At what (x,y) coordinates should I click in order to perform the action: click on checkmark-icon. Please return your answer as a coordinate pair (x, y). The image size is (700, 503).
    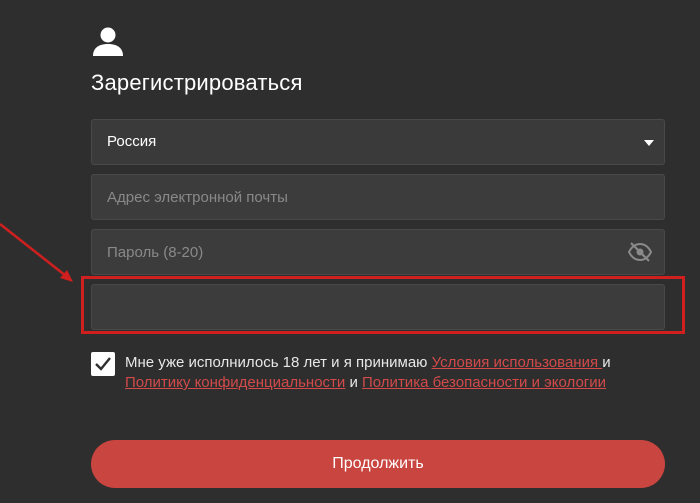
    Looking at the image, I should click on (103, 364).